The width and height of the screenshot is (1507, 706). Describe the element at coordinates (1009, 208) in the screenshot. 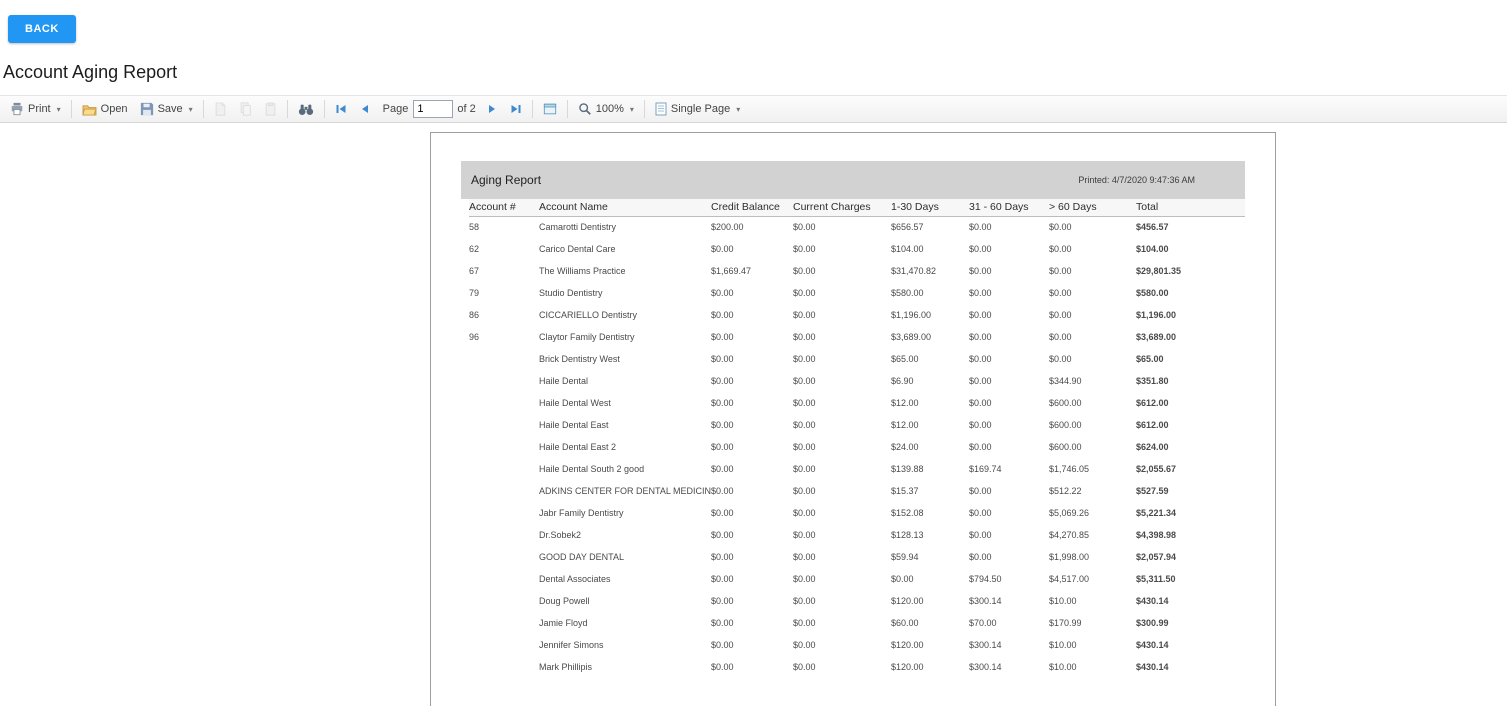

I see `column-header: 31 - 60 Days` at that location.